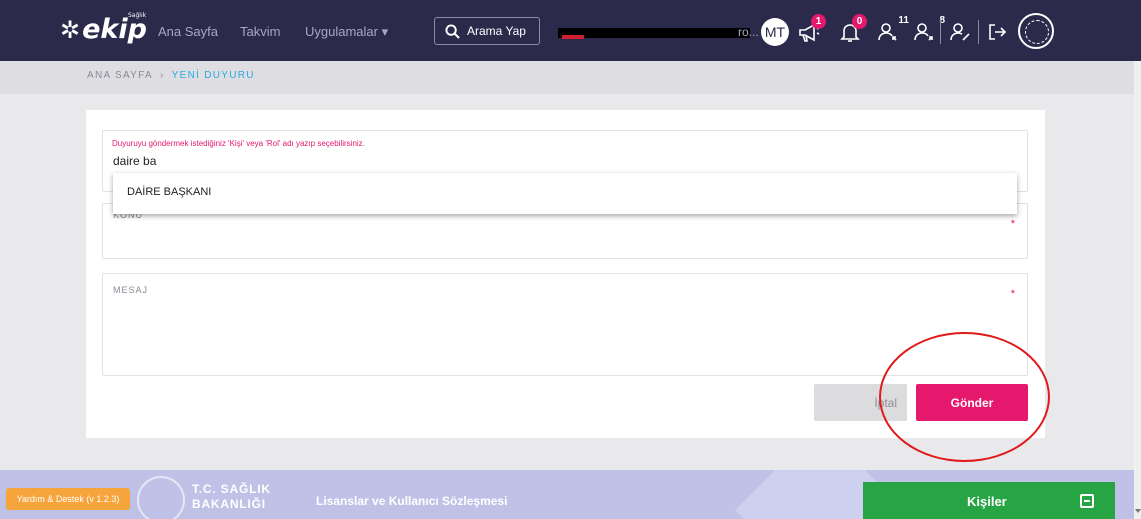  I want to click on logout-icon, so click(998, 32).